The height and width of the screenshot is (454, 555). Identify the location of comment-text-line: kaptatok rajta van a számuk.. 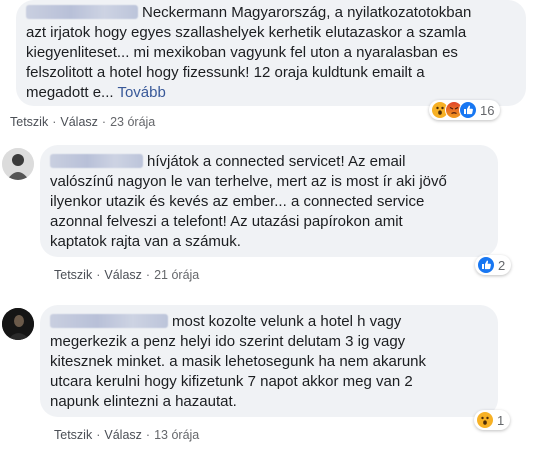
(145, 241).